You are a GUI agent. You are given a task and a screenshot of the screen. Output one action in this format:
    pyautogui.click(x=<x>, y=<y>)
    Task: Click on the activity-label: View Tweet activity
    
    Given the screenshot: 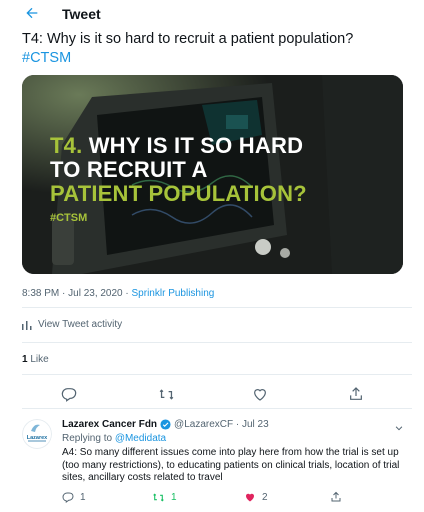 What is the action you would take?
    pyautogui.click(x=80, y=324)
    